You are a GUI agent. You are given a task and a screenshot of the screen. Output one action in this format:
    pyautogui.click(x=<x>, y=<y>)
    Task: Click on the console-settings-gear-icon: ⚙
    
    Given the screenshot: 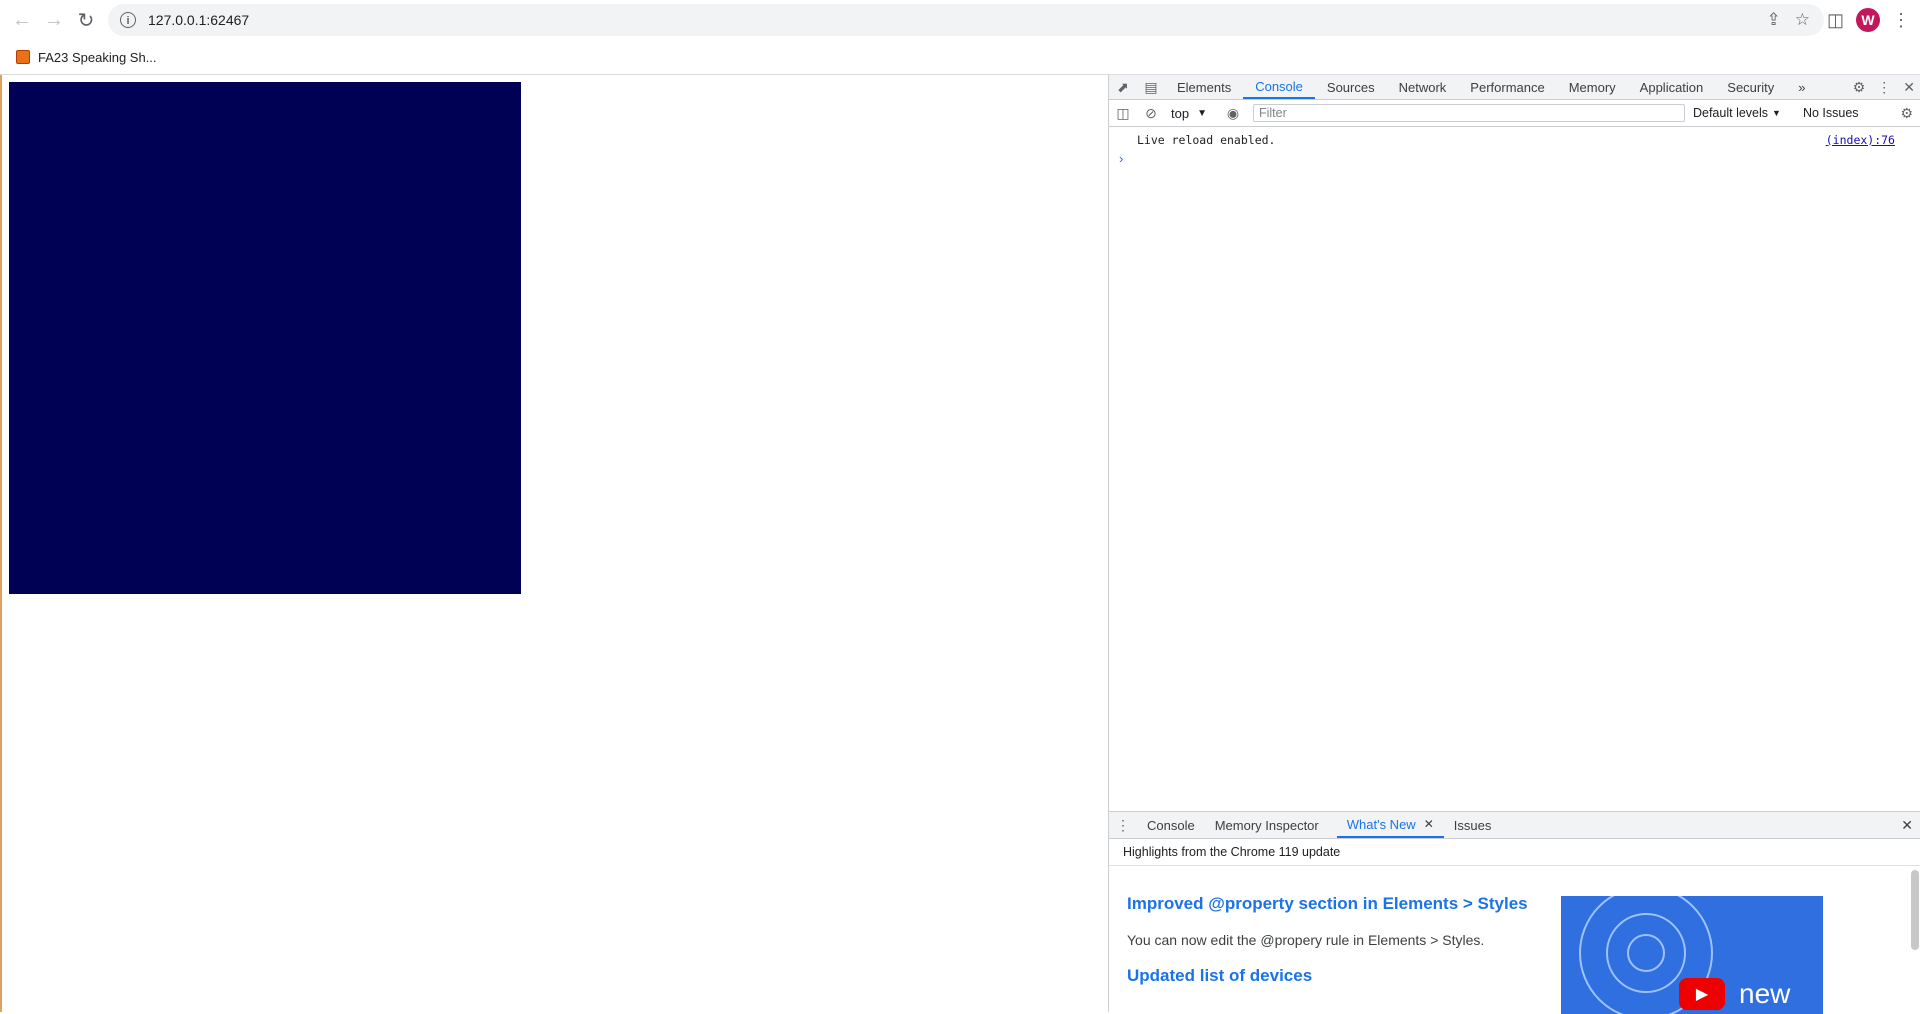 What is the action you would take?
    pyautogui.click(x=1906, y=113)
    